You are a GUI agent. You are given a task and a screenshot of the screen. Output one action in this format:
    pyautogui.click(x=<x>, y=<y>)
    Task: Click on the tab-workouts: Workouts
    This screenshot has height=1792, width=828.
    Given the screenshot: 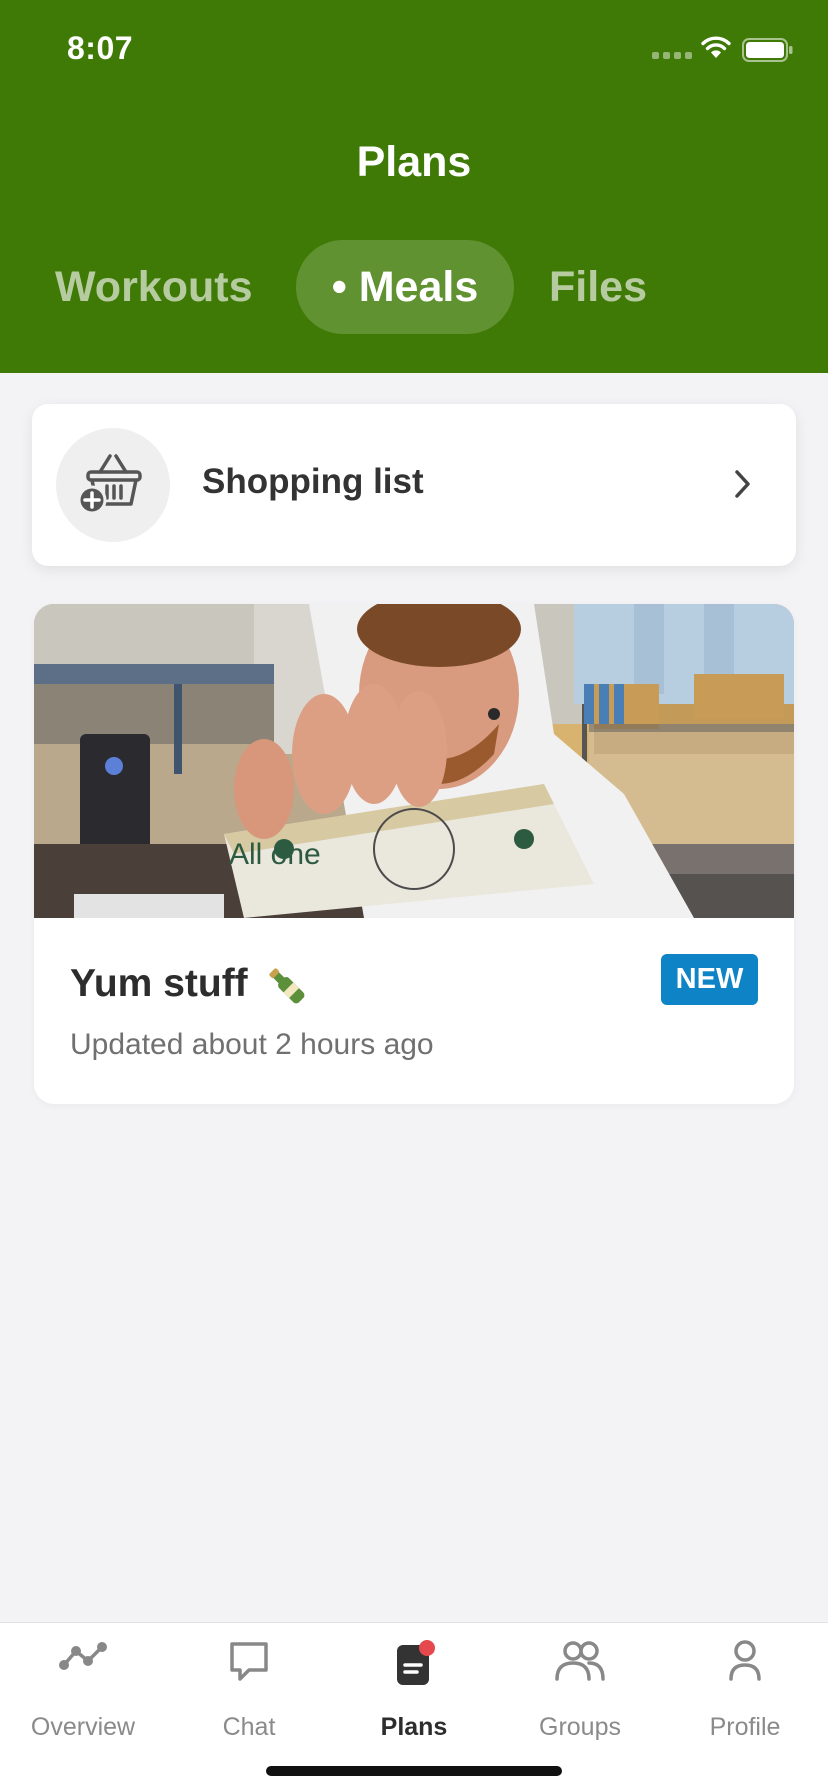 What is the action you would take?
    pyautogui.click(x=154, y=287)
    